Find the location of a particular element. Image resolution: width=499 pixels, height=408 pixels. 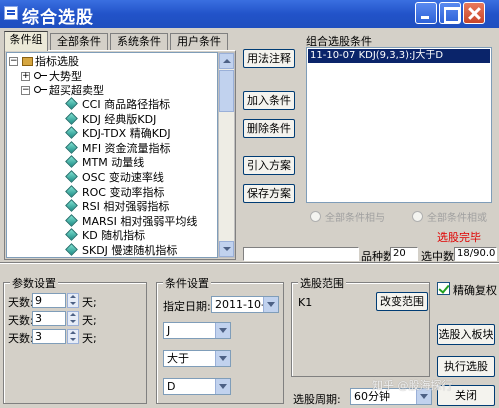

radio-all-and: 全部条件相与 is located at coordinates (347, 216).